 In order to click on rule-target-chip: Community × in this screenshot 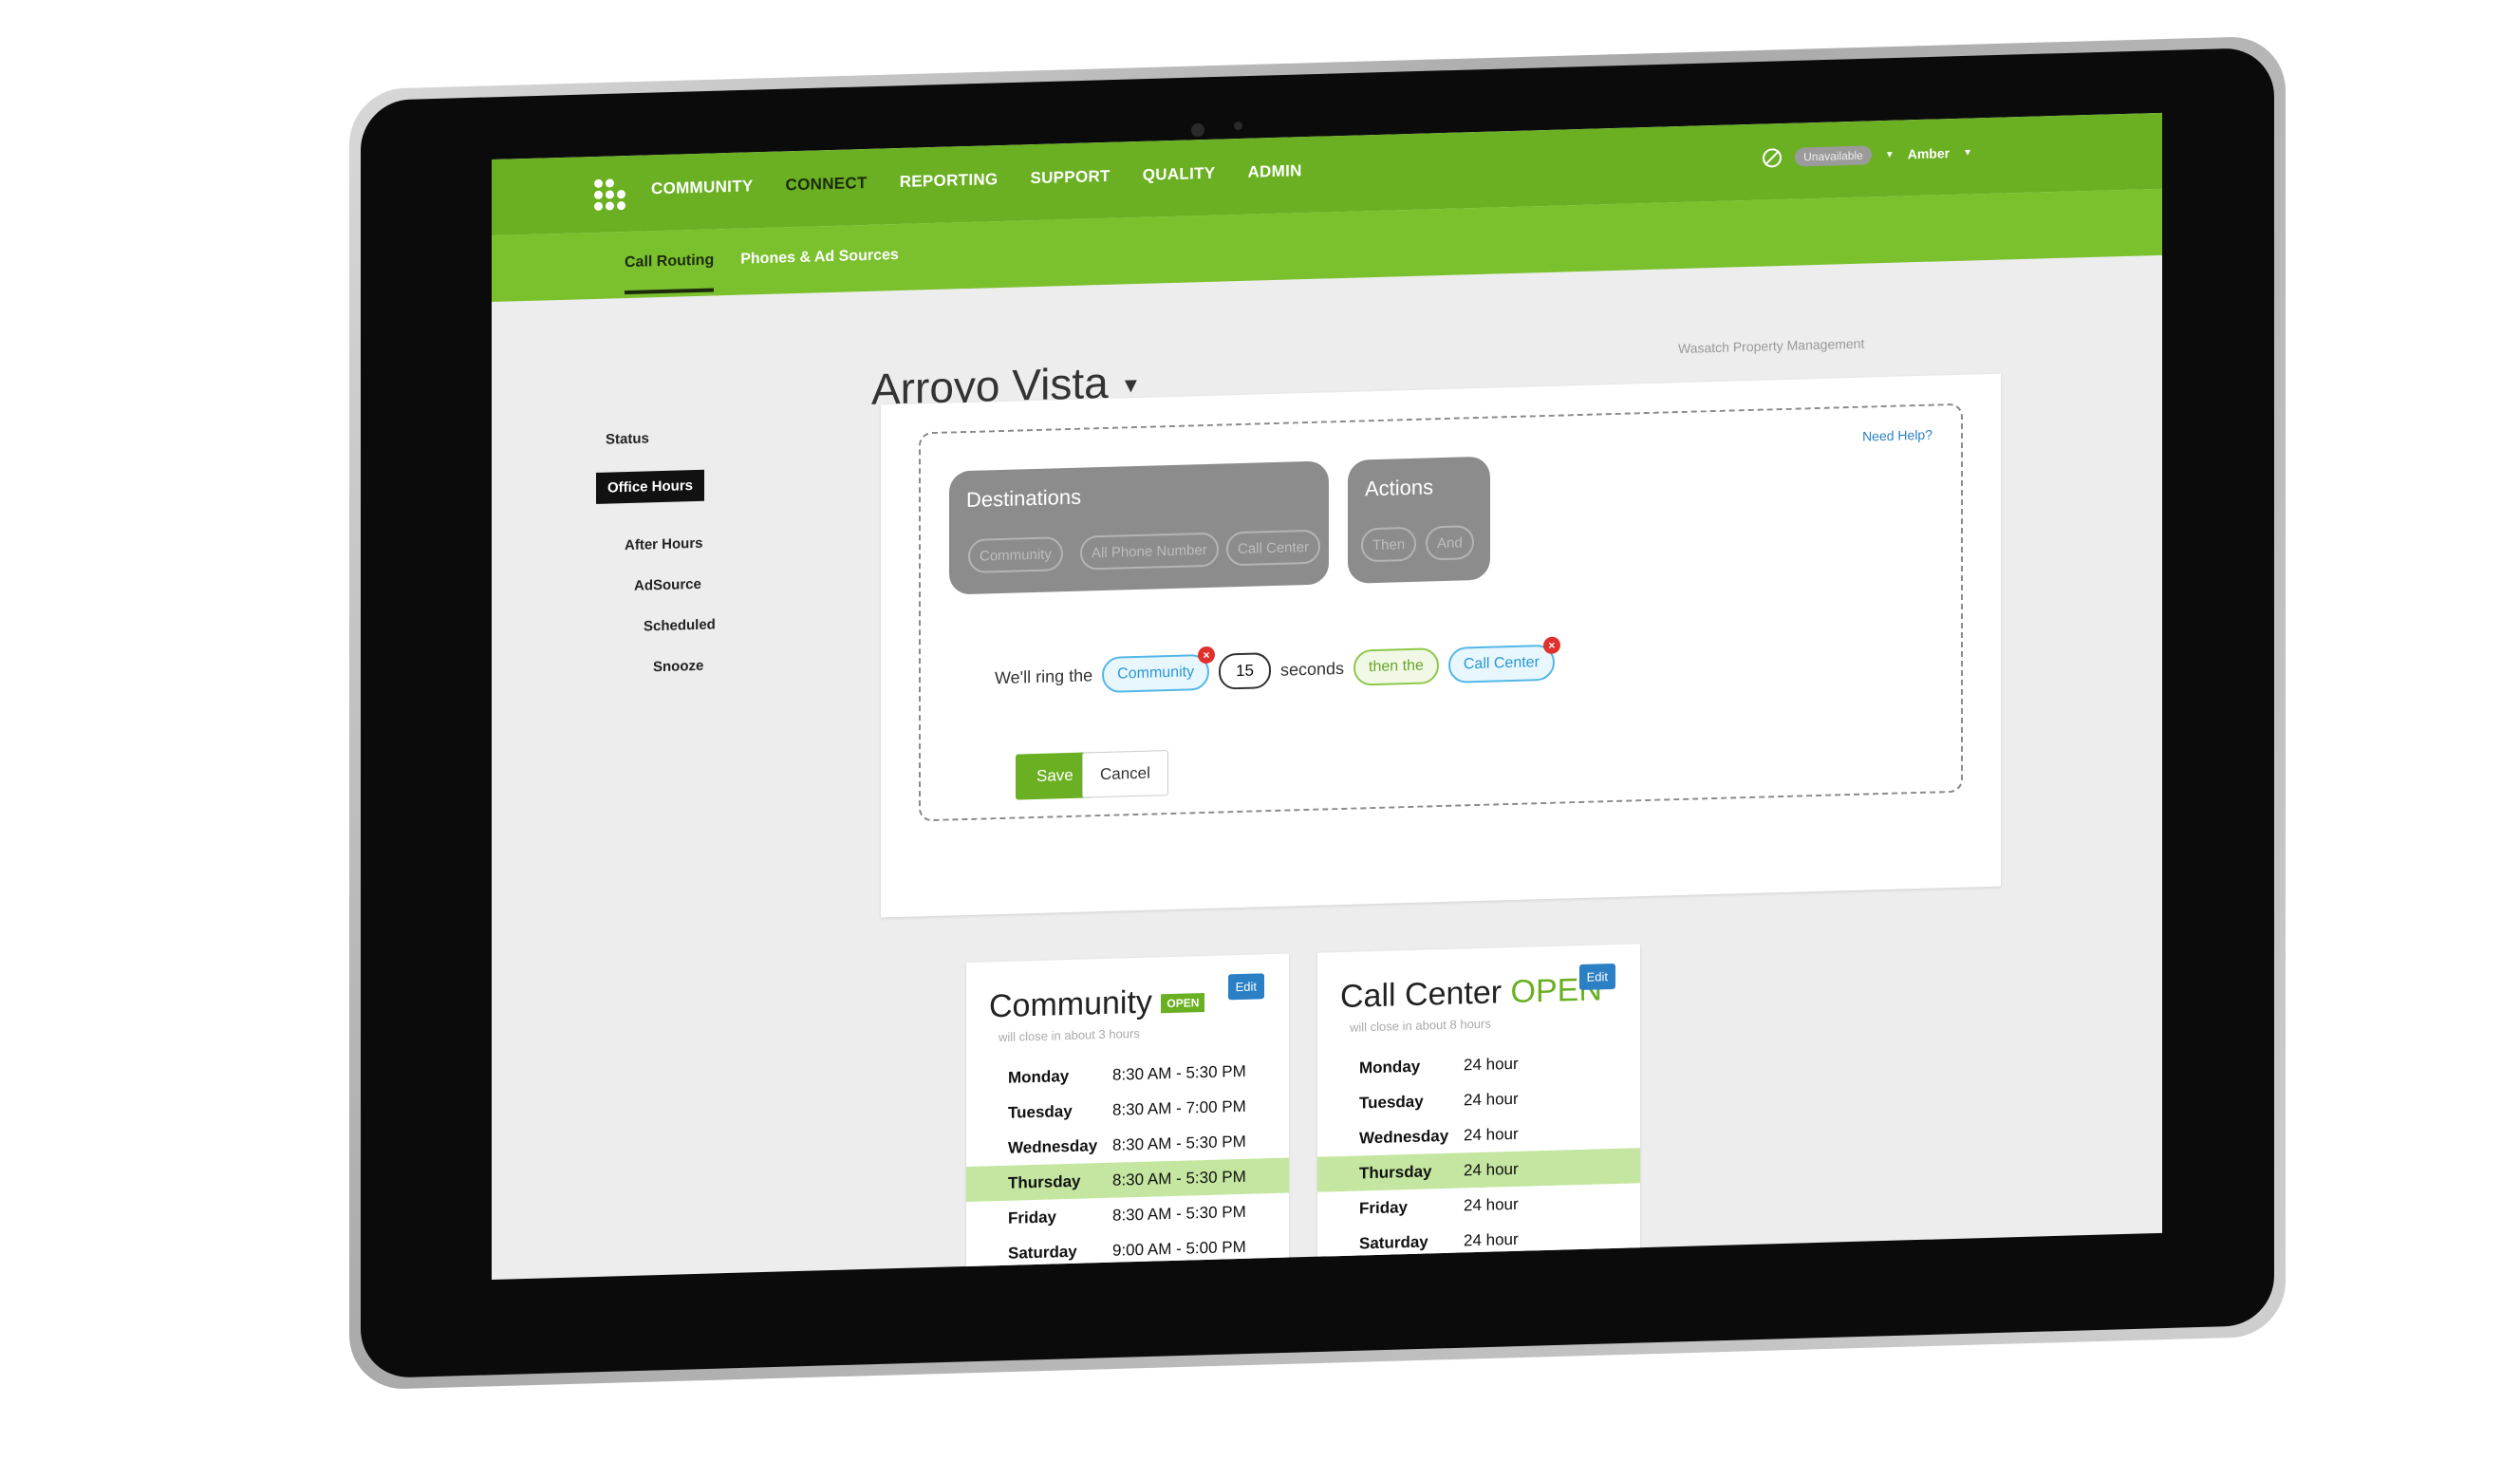, I will do `click(1159, 670)`.